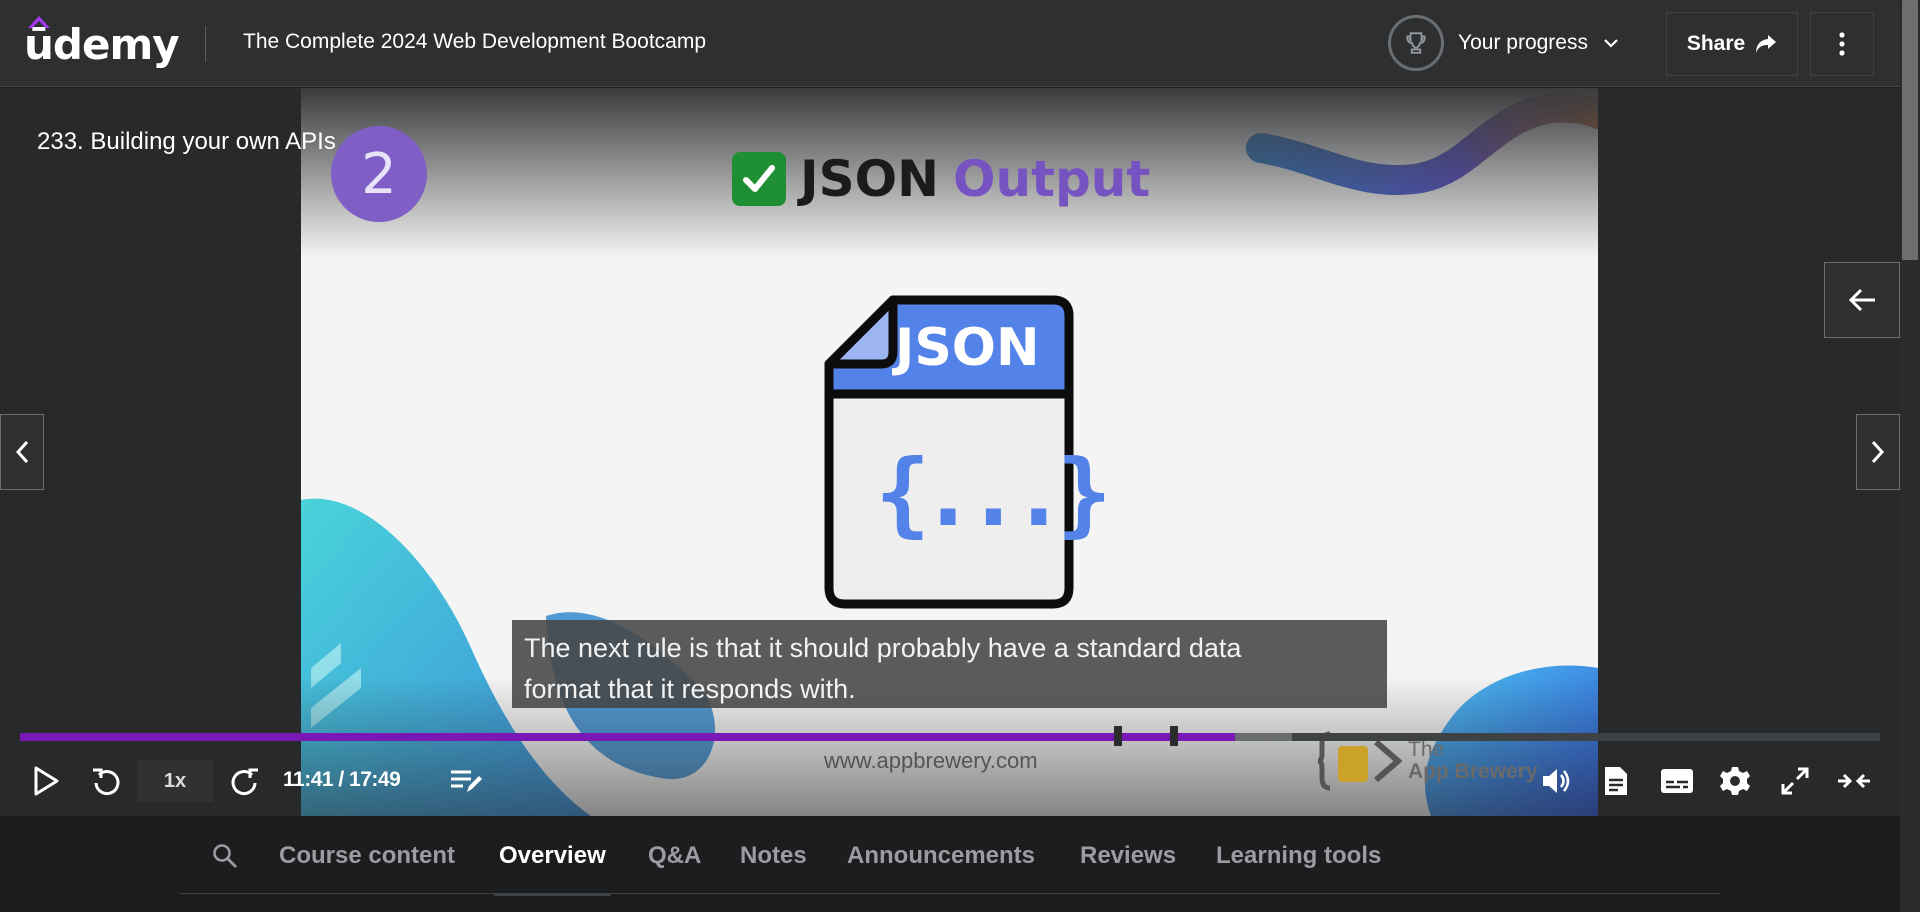 The width and height of the screenshot is (1920, 912). I want to click on tab-announcements: Announcements, so click(941, 856).